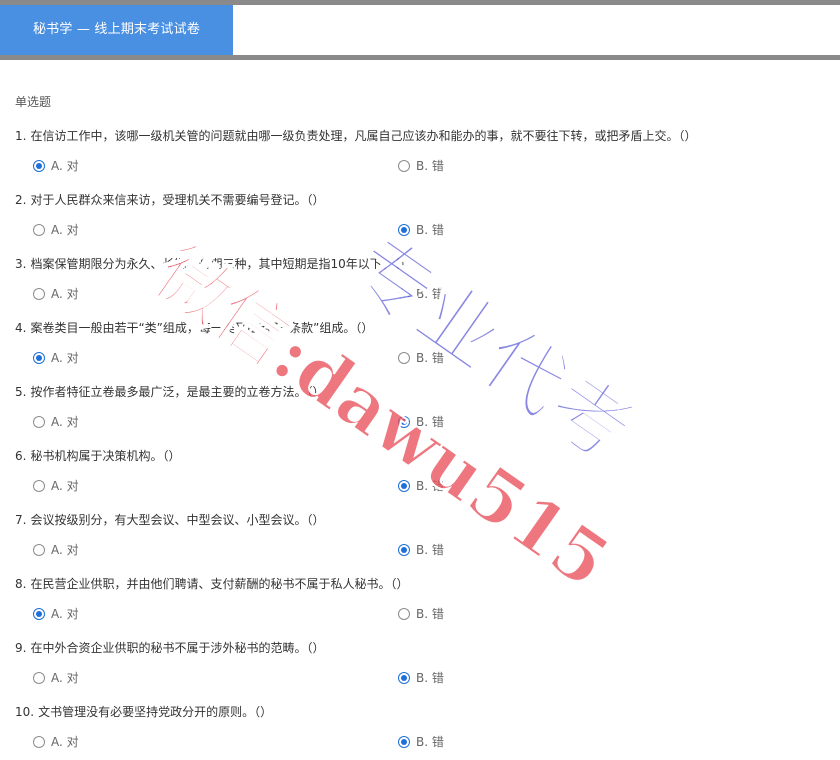 This screenshot has height=760, width=840. What do you see at coordinates (420, 520) in the screenshot?
I see `question-text: 7. 会议按级别分，有大型会议、中型会议、小型会议。（）` at bounding box center [420, 520].